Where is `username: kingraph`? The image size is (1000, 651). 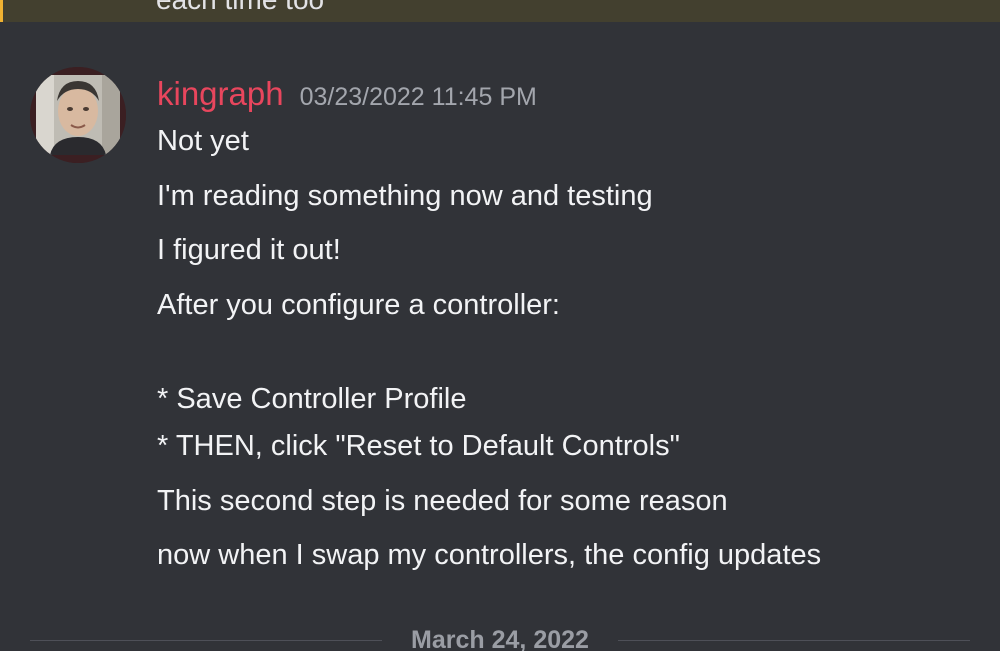
username: kingraph is located at coordinates (220, 93).